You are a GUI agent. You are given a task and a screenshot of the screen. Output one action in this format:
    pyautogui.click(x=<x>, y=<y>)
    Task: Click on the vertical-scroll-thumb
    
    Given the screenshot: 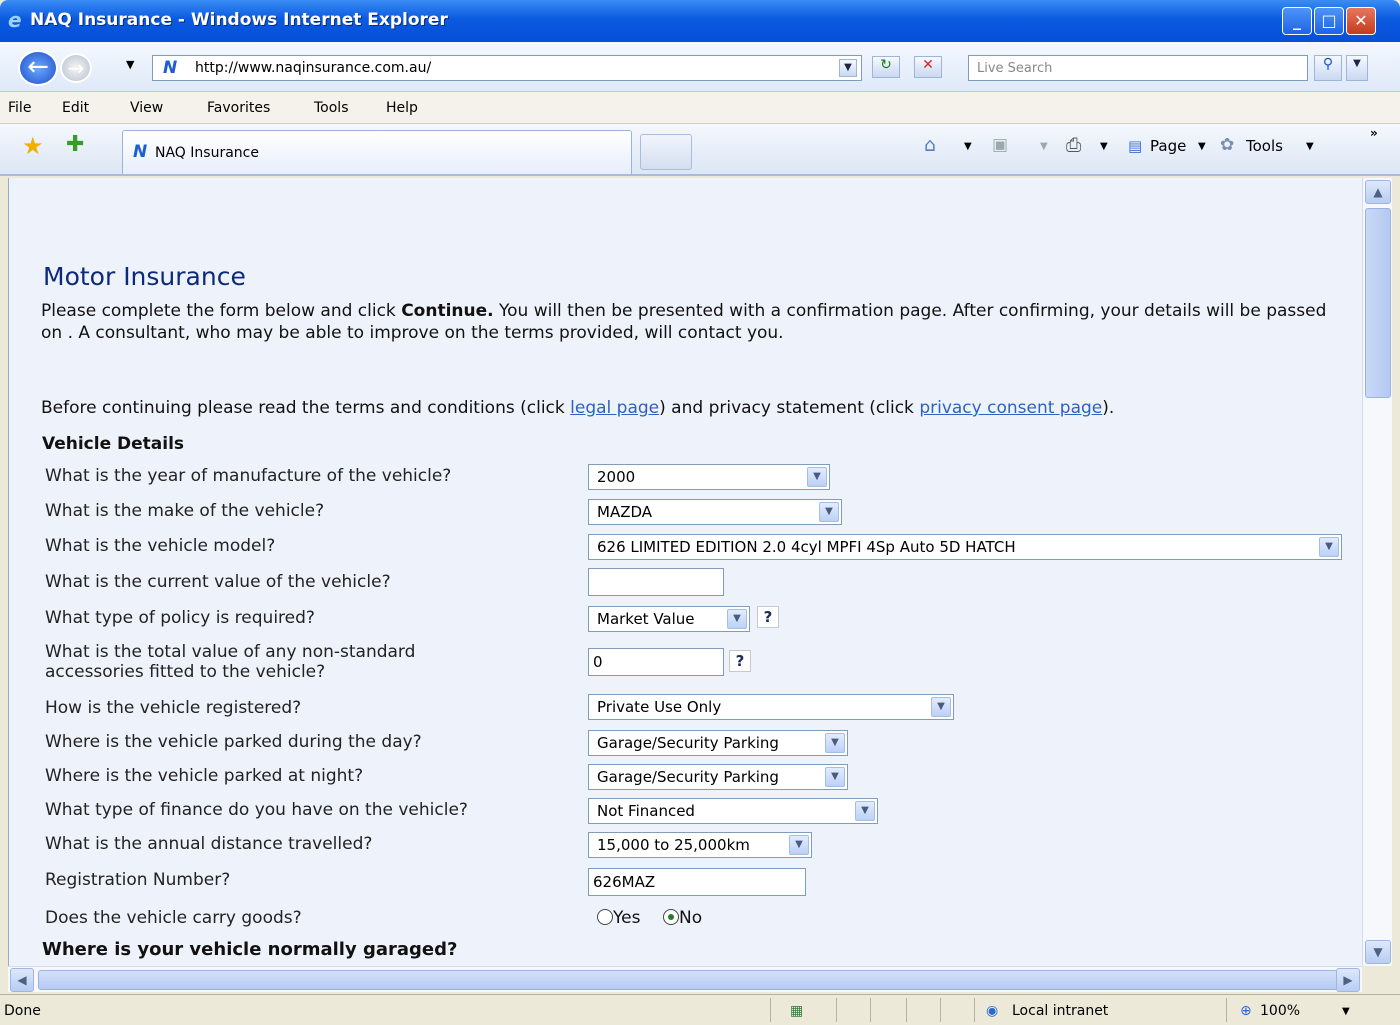 What is the action you would take?
    pyautogui.click(x=1378, y=303)
    